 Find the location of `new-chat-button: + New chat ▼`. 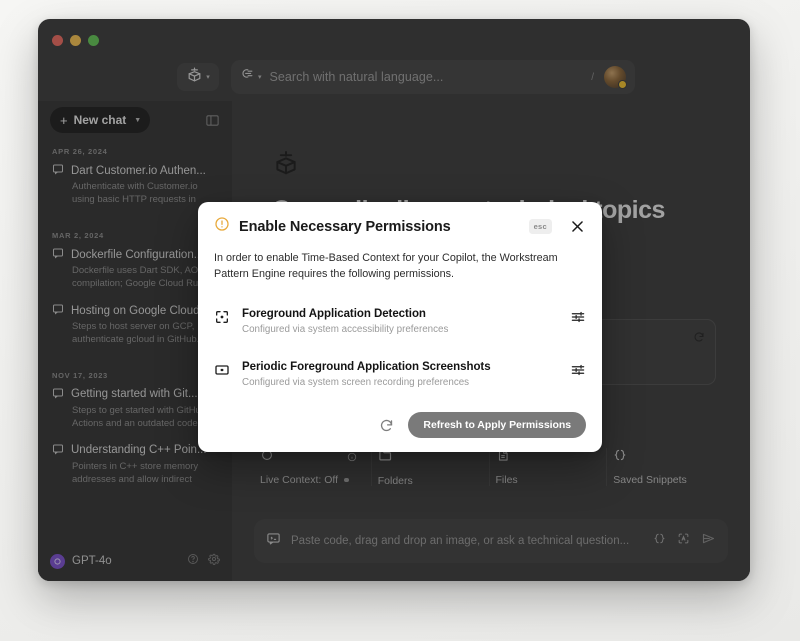

new-chat-button: + New chat ▼ is located at coordinates (100, 120).